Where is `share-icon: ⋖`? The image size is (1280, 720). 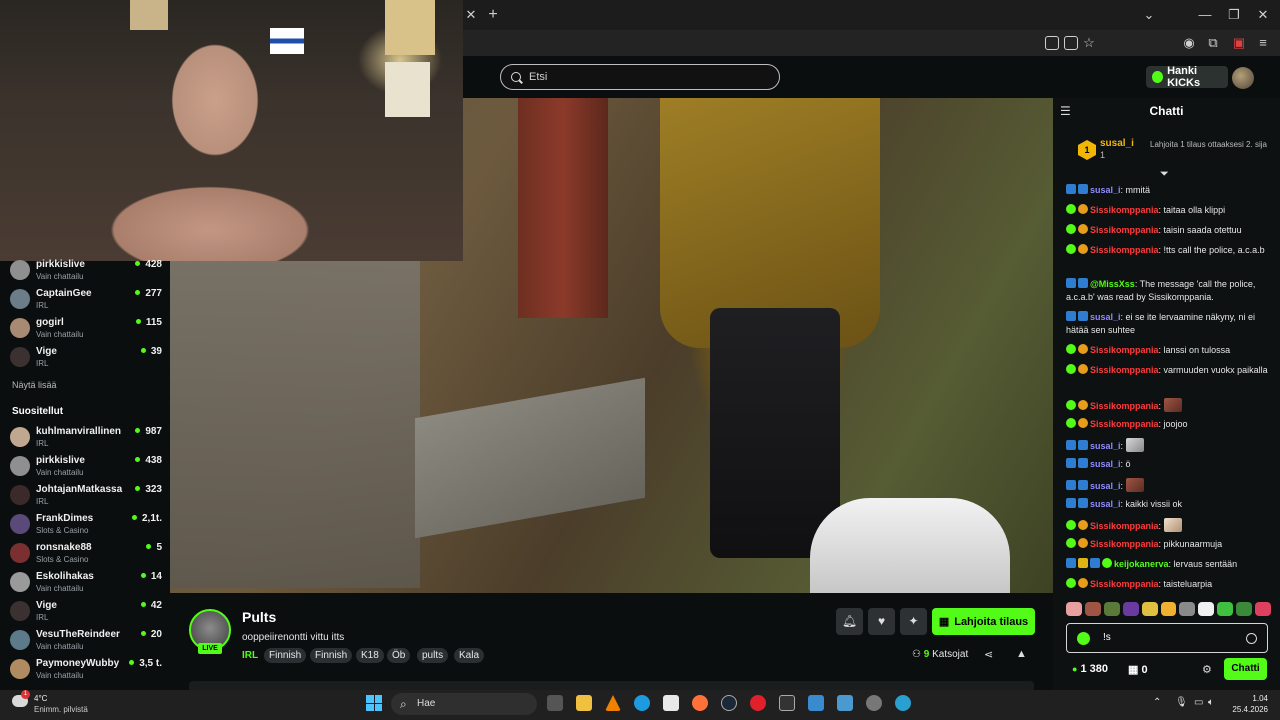 share-icon: ⋖ is located at coordinates (988, 654).